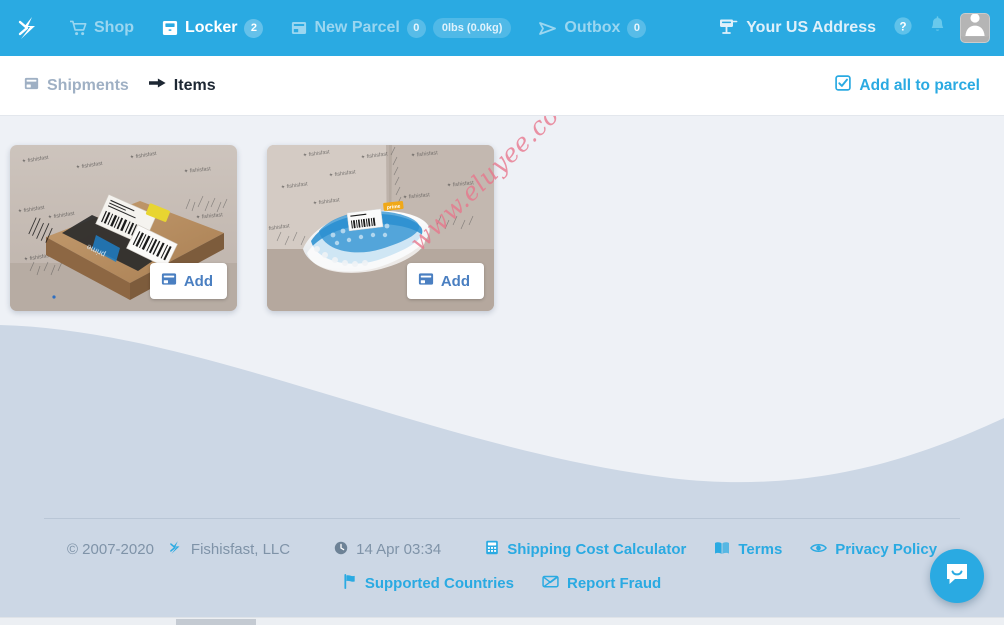  I want to click on tab-items: Items, so click(182, 85).